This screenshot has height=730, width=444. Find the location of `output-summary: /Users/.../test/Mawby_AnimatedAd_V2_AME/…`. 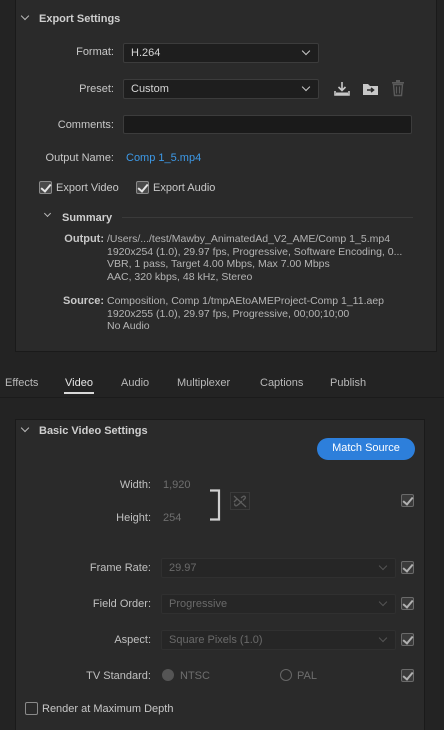

output-summary: /Users/.../test/Mawby_AnimatedAd_V2_AME/… is located at coordinates (254, 258).